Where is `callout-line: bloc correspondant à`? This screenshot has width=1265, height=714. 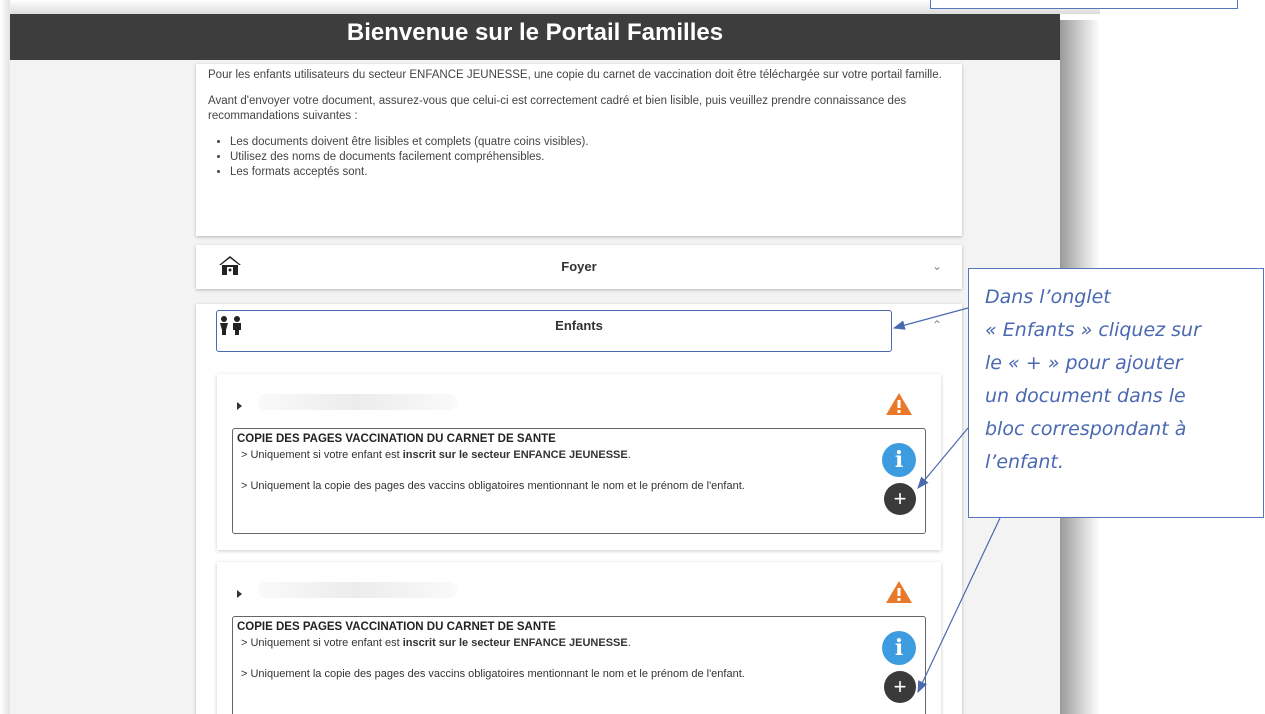
callout-line: bloc correspondant à is located at coordinates (1086, 429).